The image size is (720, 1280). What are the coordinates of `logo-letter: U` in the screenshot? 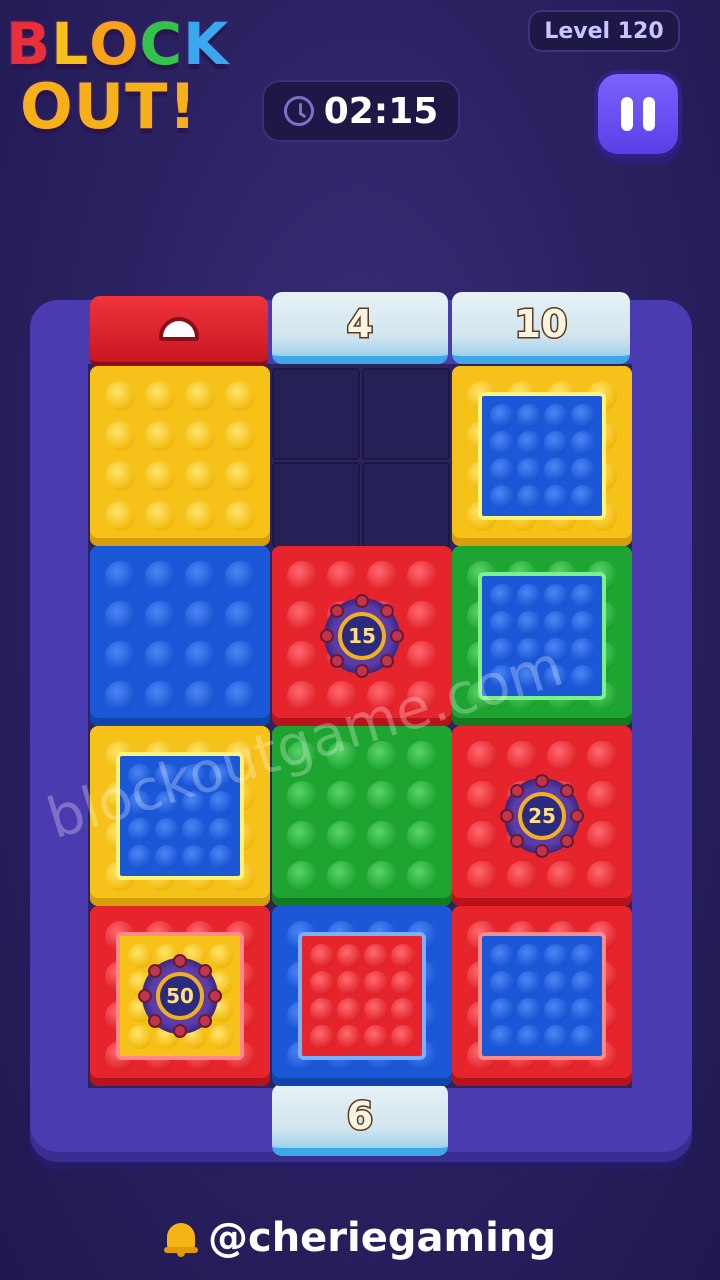 It's located at (99, 107).